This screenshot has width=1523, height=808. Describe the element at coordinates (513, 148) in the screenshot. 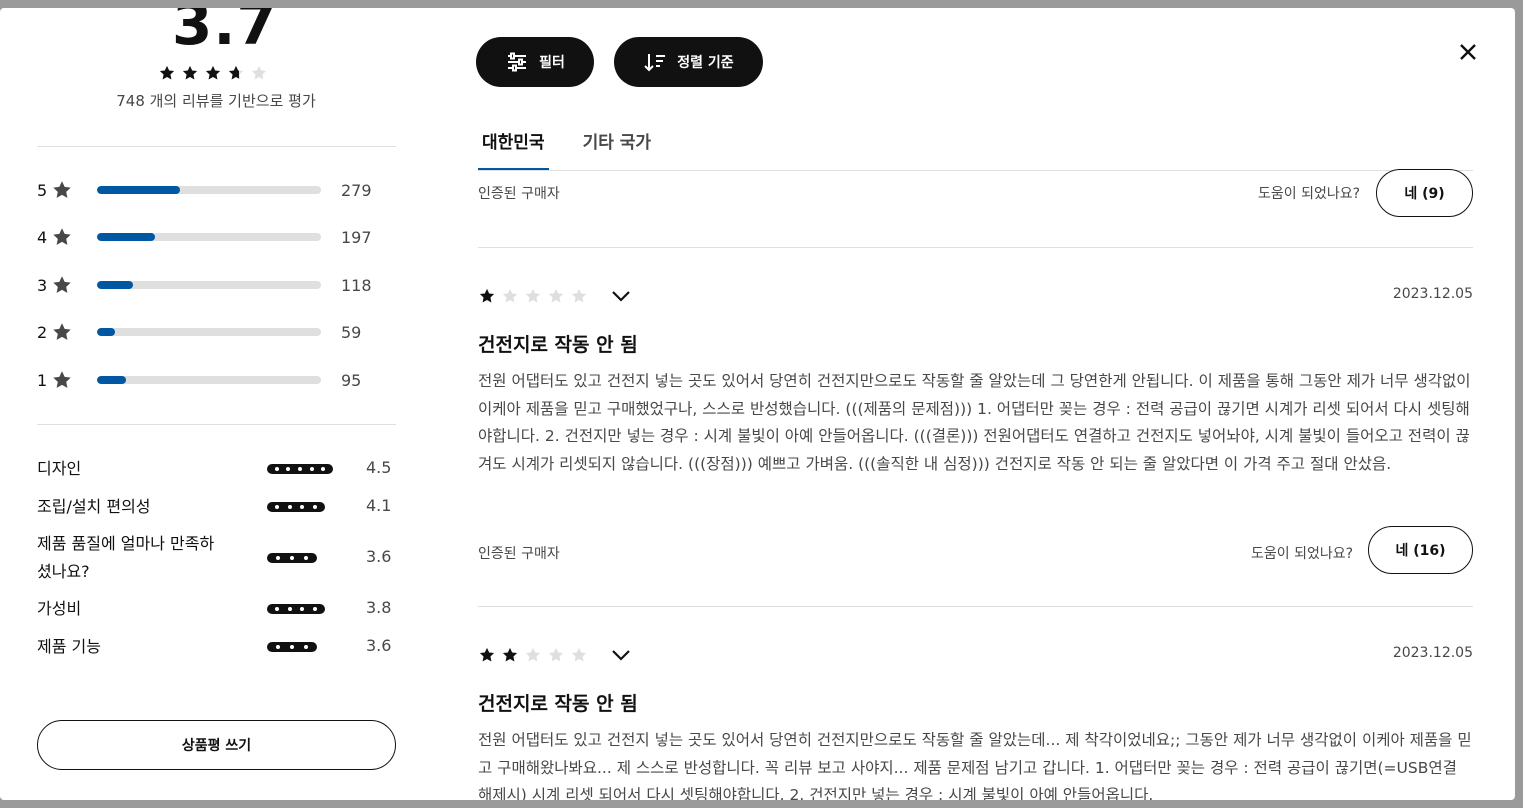

I see `tab-korea: 대한민국` at that location.